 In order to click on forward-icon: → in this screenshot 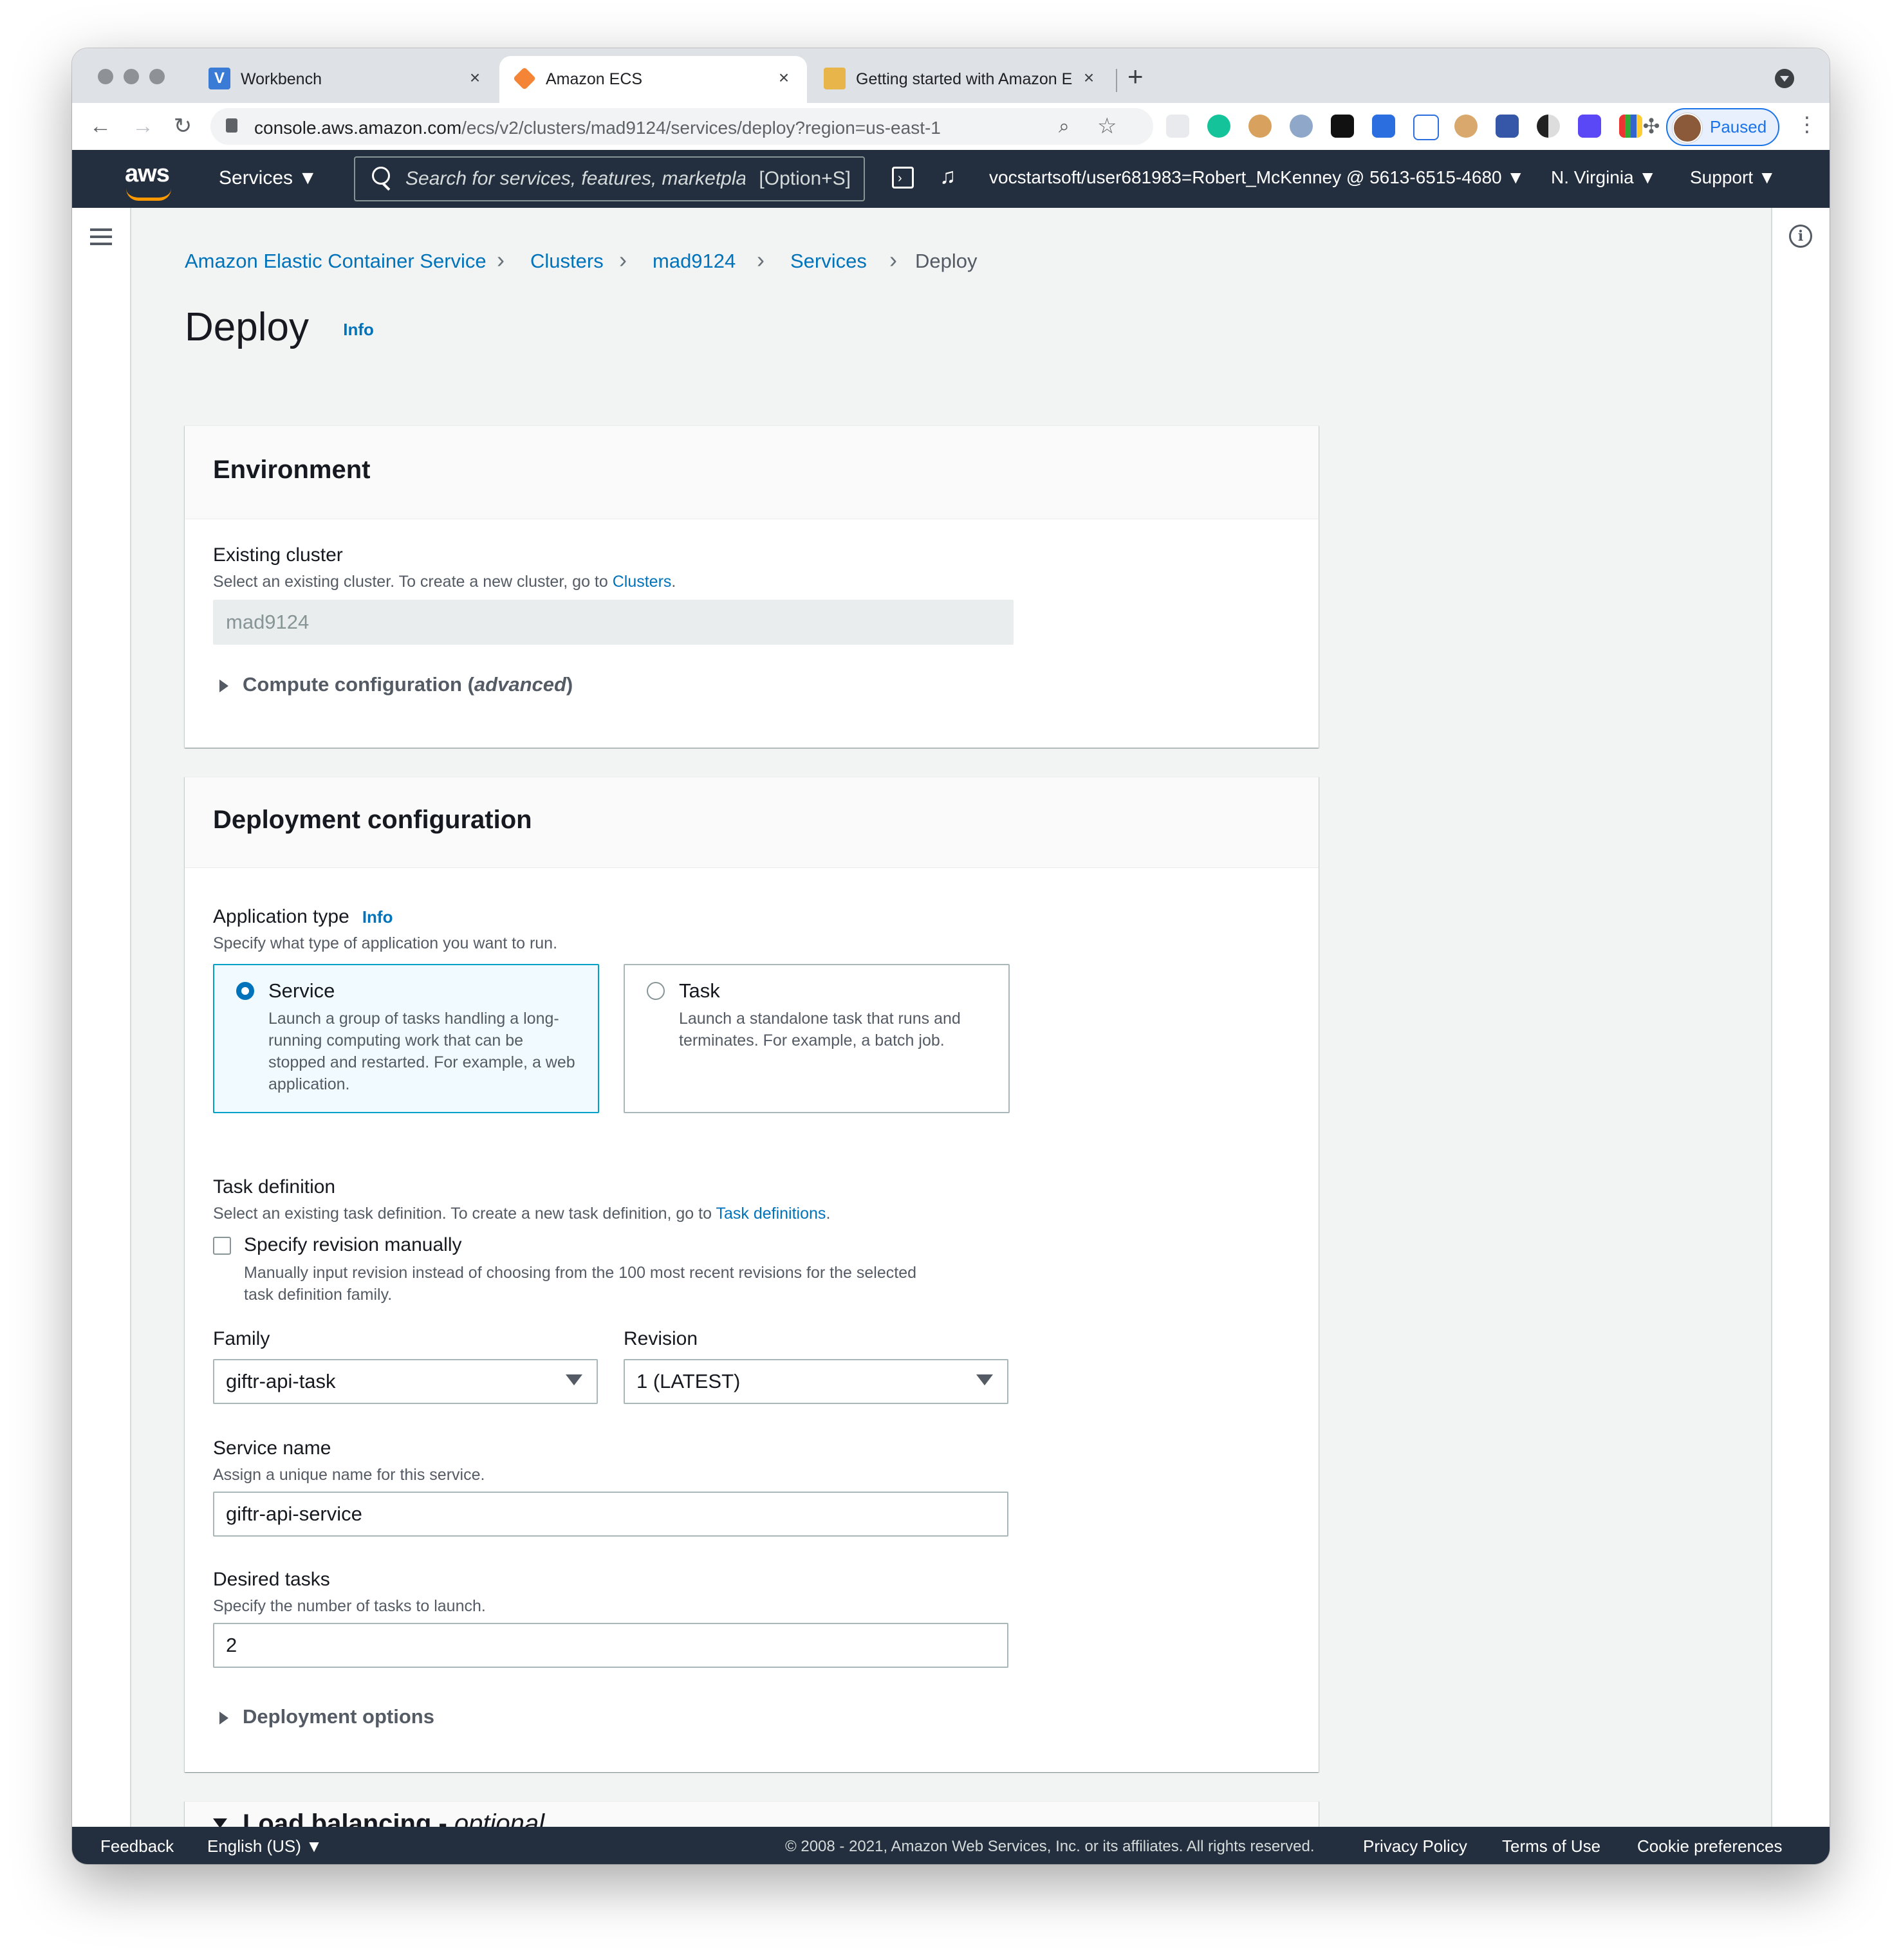, I will do `click(143, 126)`.